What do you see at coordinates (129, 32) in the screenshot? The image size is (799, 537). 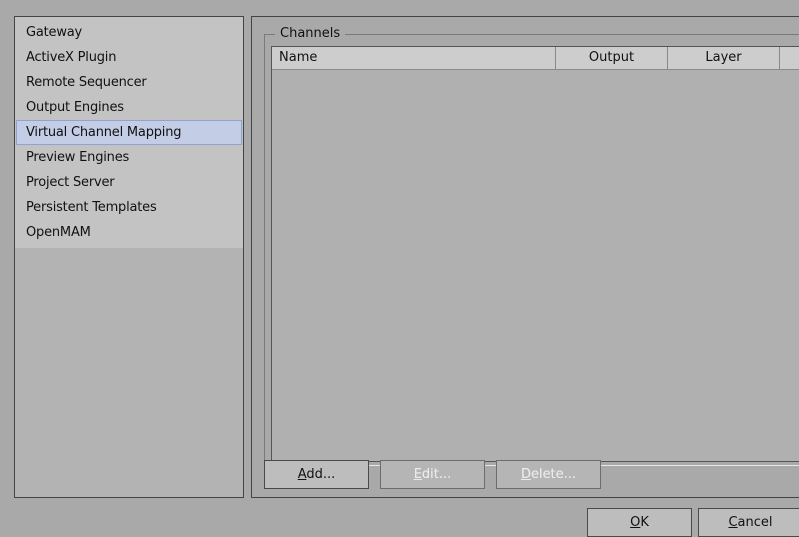 I see `sidebar-item-gateway: Gateway` at bounding box center [129, 32].